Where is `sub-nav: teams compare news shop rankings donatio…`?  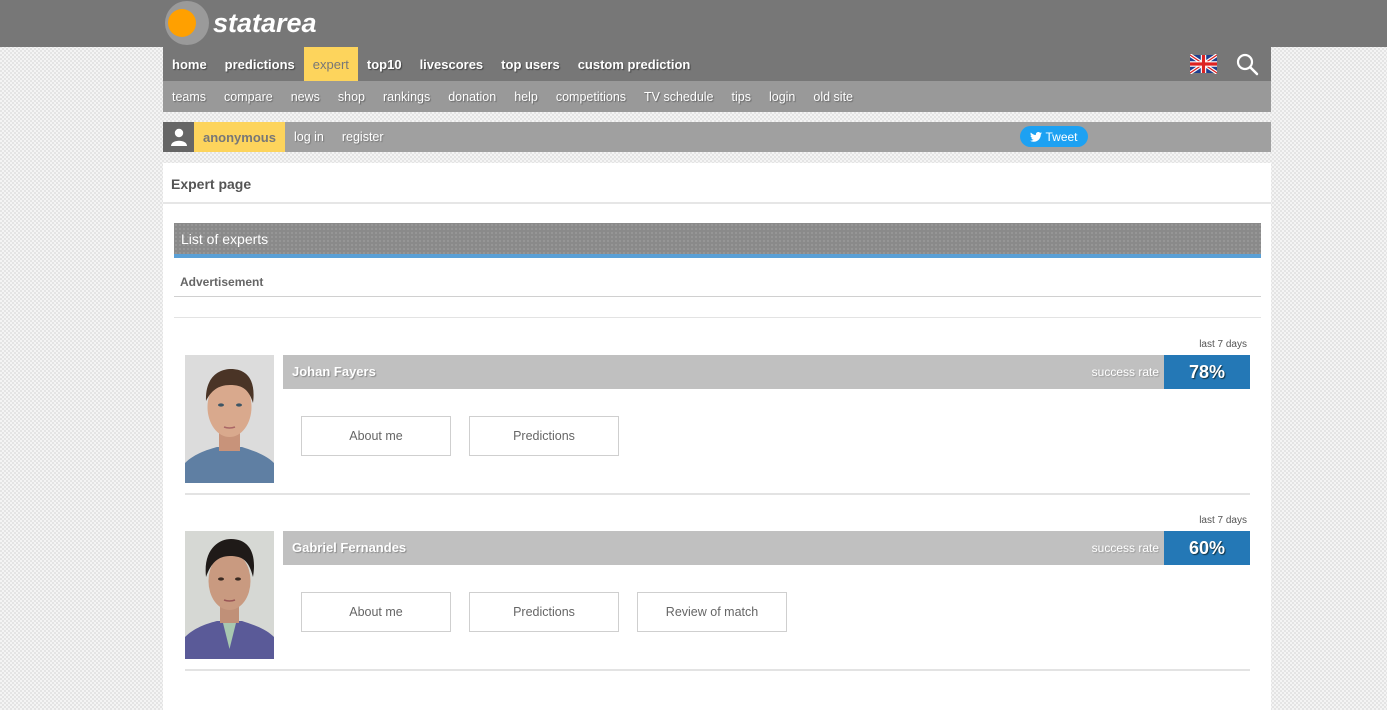
sub-nav: teams compare news shop rankings donatio… is located at coordinates (717, 96).